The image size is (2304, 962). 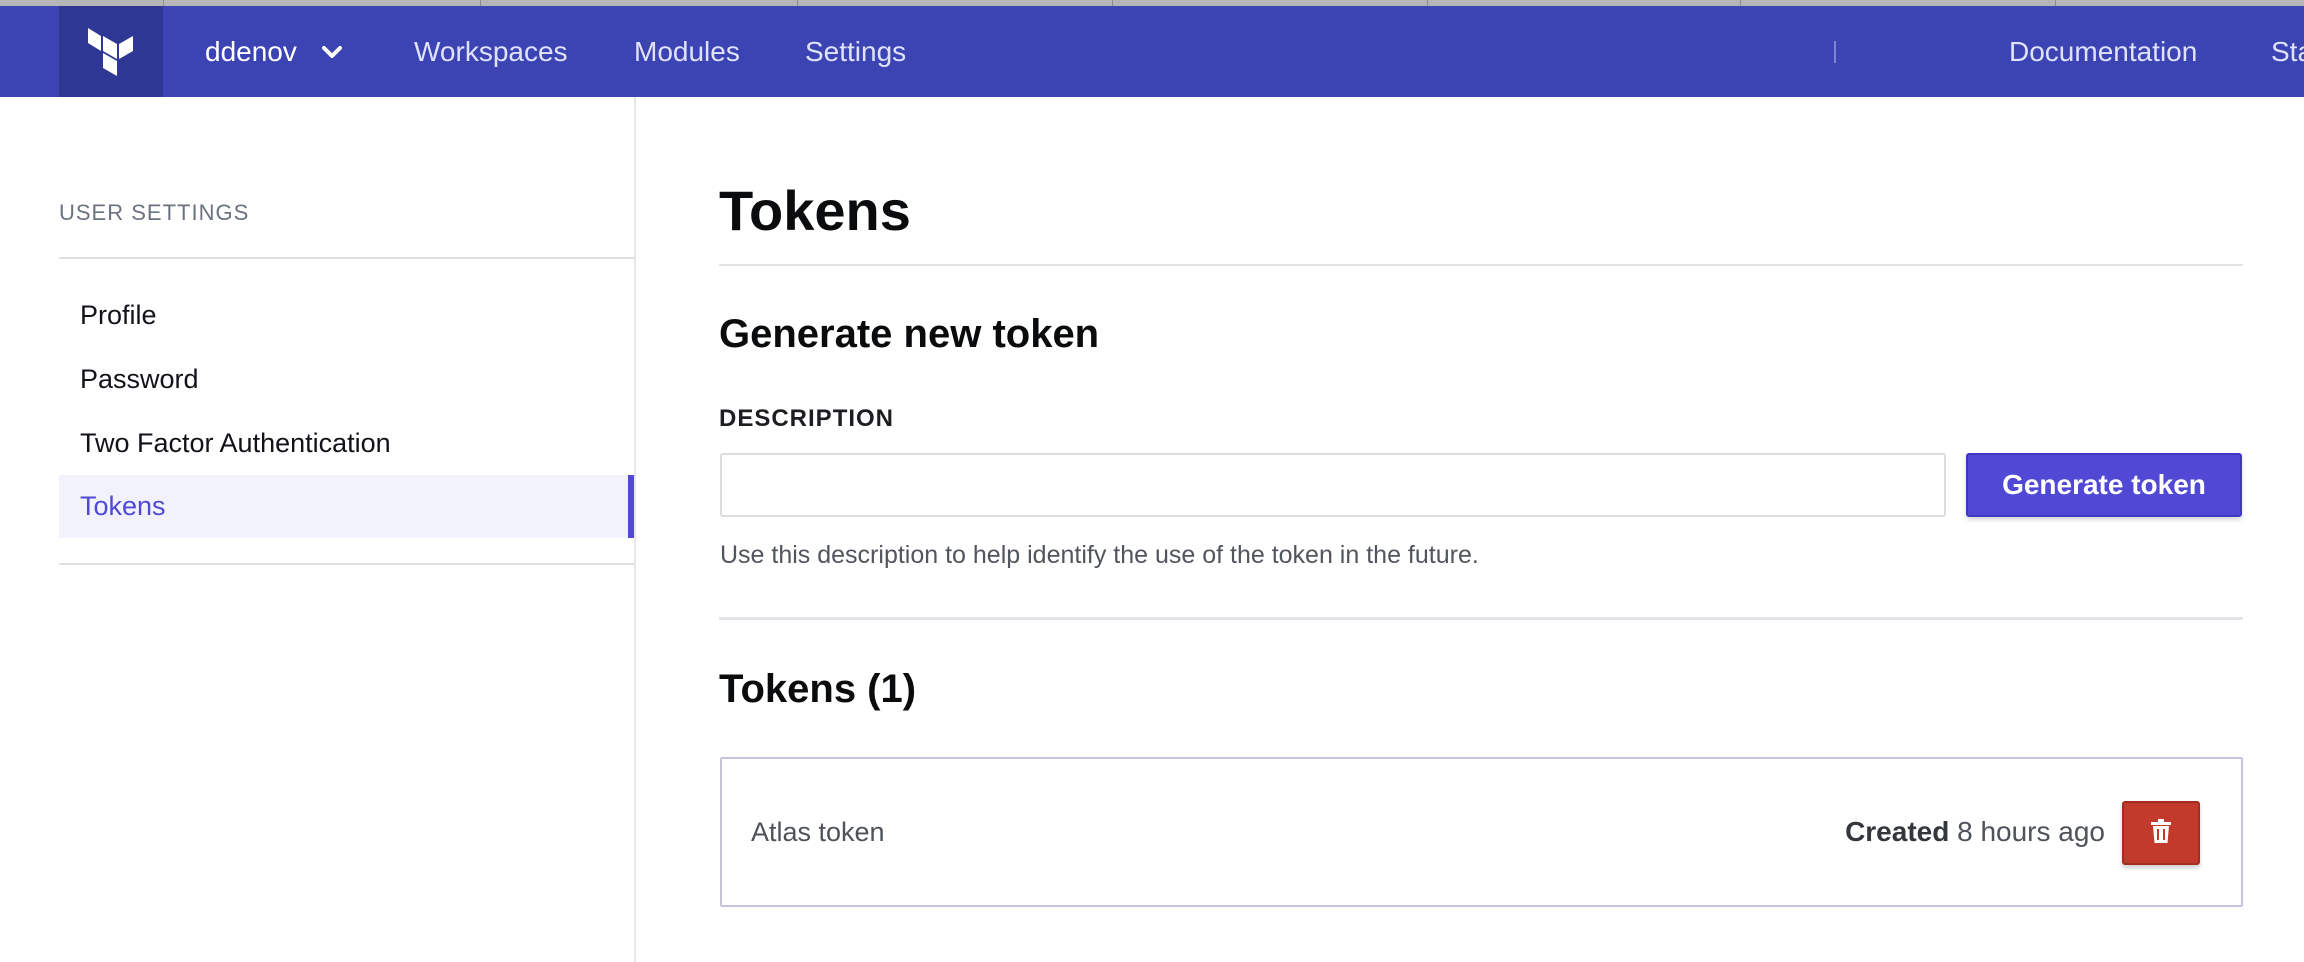 What do you see at coordinates (1333, 485) in the screenshot?
I see `description-input` at bounding box center [1333, 485].